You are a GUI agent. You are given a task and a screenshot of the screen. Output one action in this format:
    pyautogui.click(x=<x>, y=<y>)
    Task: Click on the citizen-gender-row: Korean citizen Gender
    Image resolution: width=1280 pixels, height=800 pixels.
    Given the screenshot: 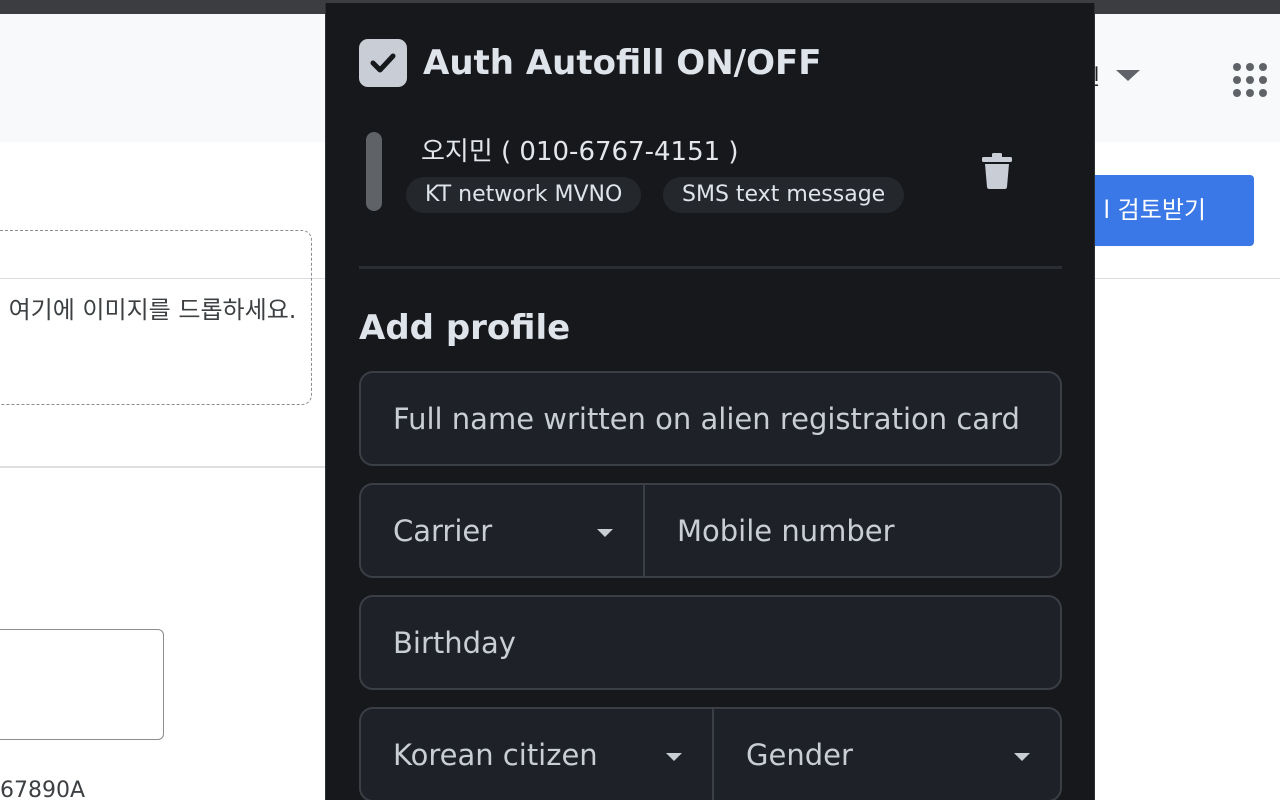 What is the action you would take?
    pyautogui.click(x=710, y=753)
    